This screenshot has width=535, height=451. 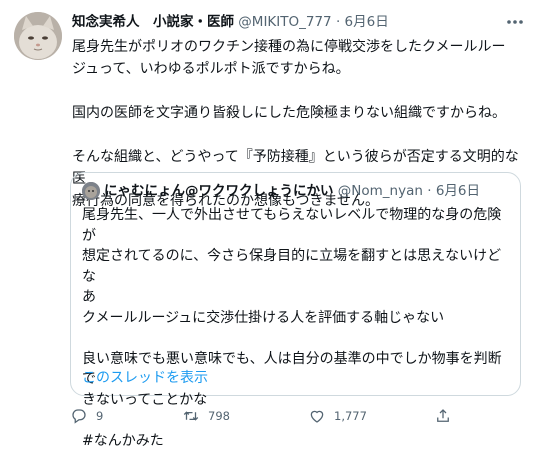 What do you see at coordinates (99, 416) in the screenshot?
I see `reply-count: 9` at bounding box center [99, 416].